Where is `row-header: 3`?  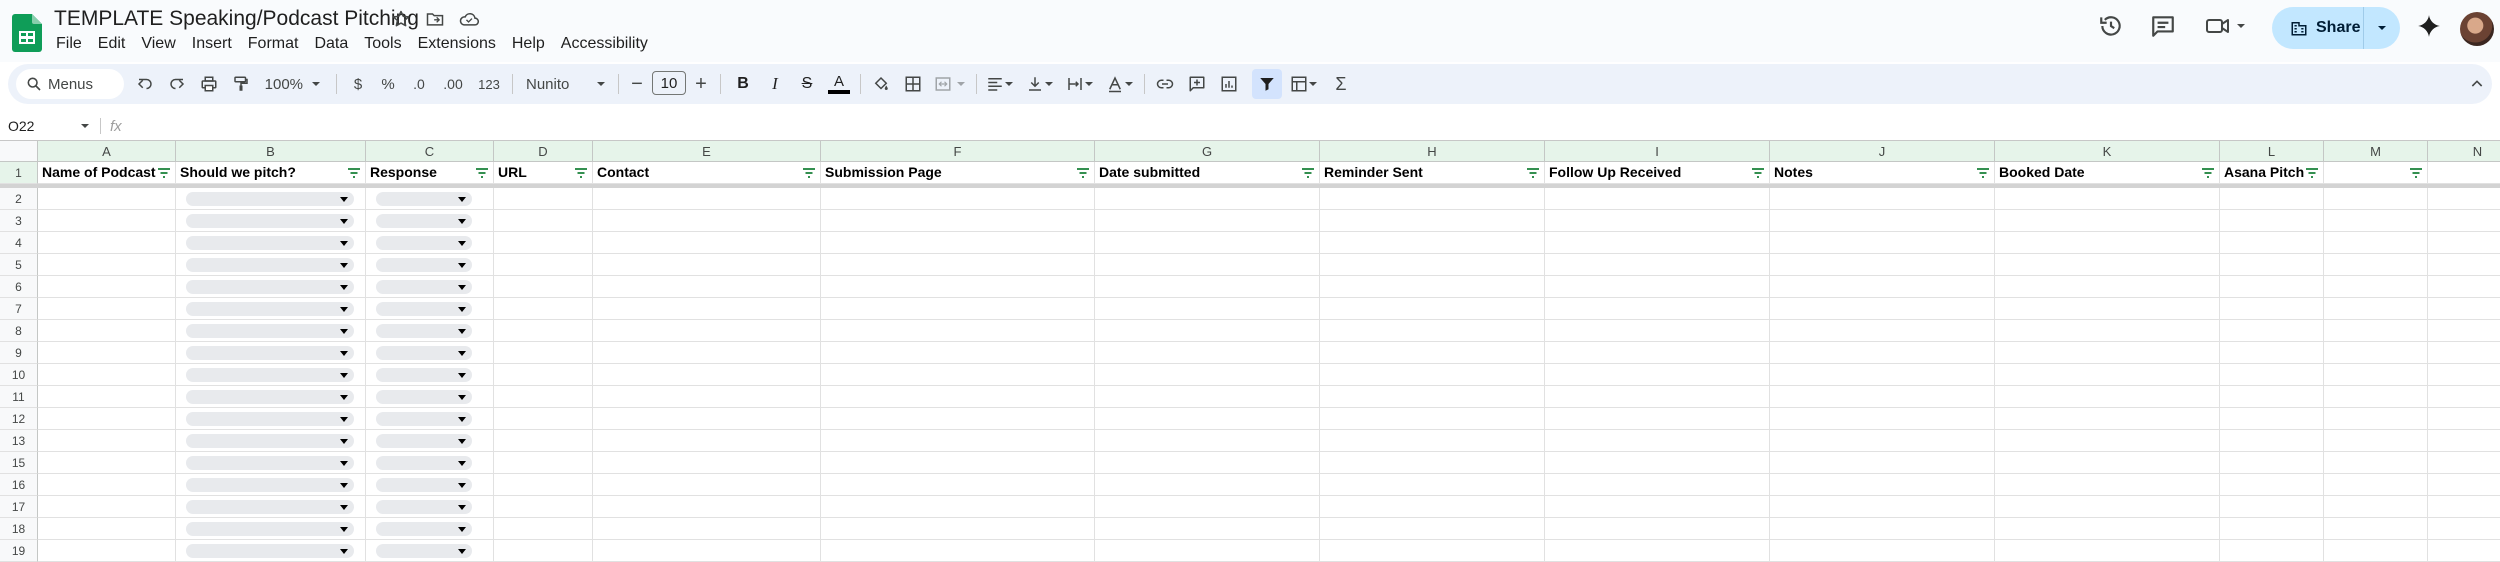
row-header: 3 is located at coordinates (19, 221).